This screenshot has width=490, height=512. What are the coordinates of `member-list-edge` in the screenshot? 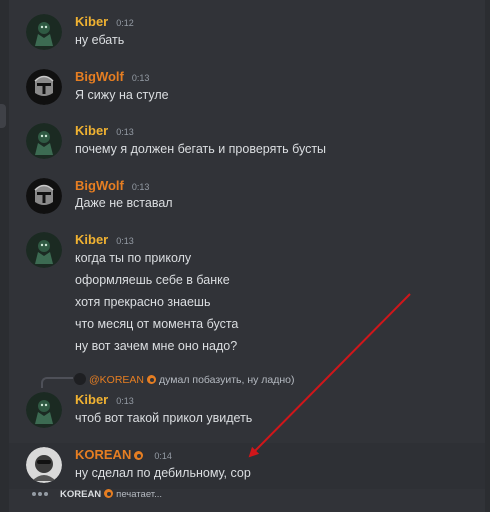 It's located at (487, 256).